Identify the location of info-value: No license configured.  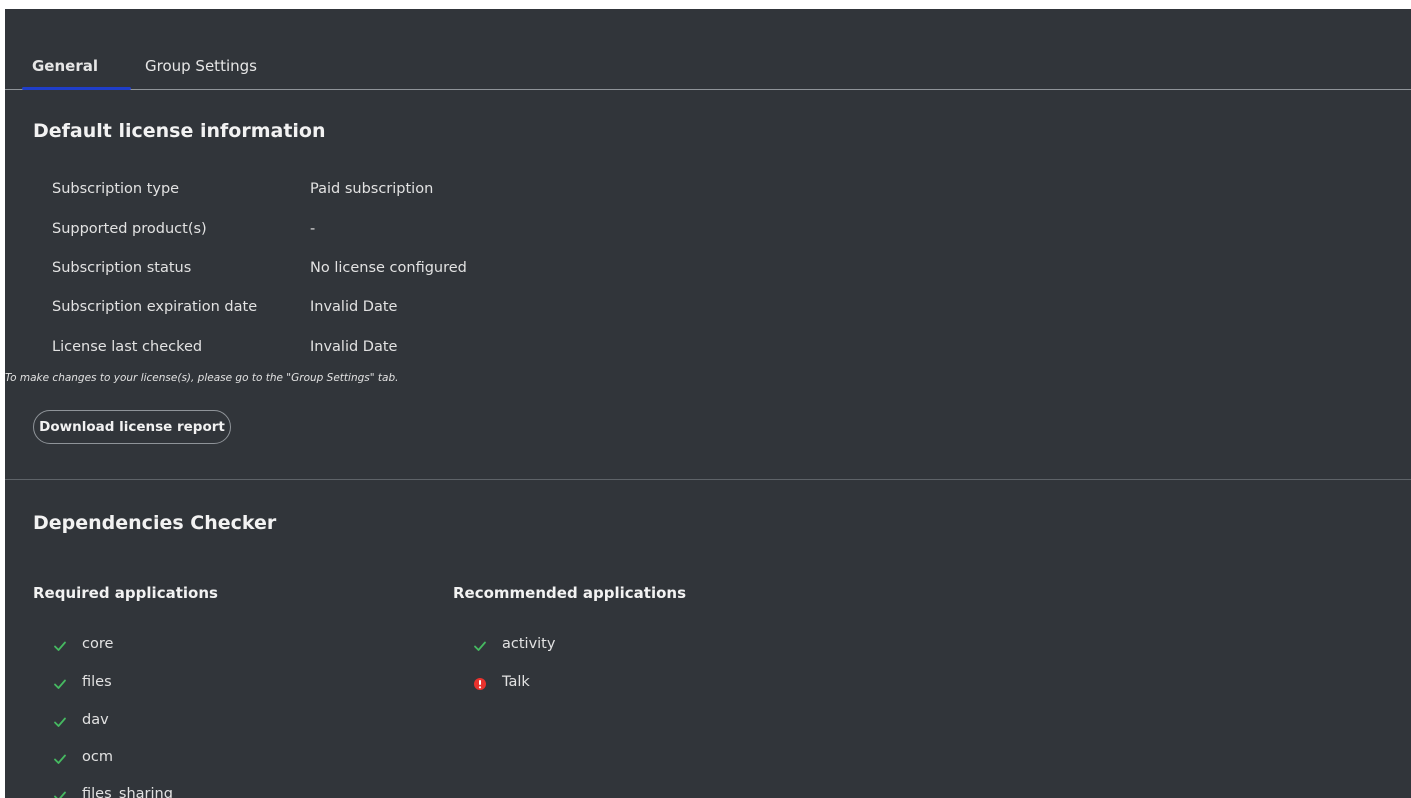
(388, 268).